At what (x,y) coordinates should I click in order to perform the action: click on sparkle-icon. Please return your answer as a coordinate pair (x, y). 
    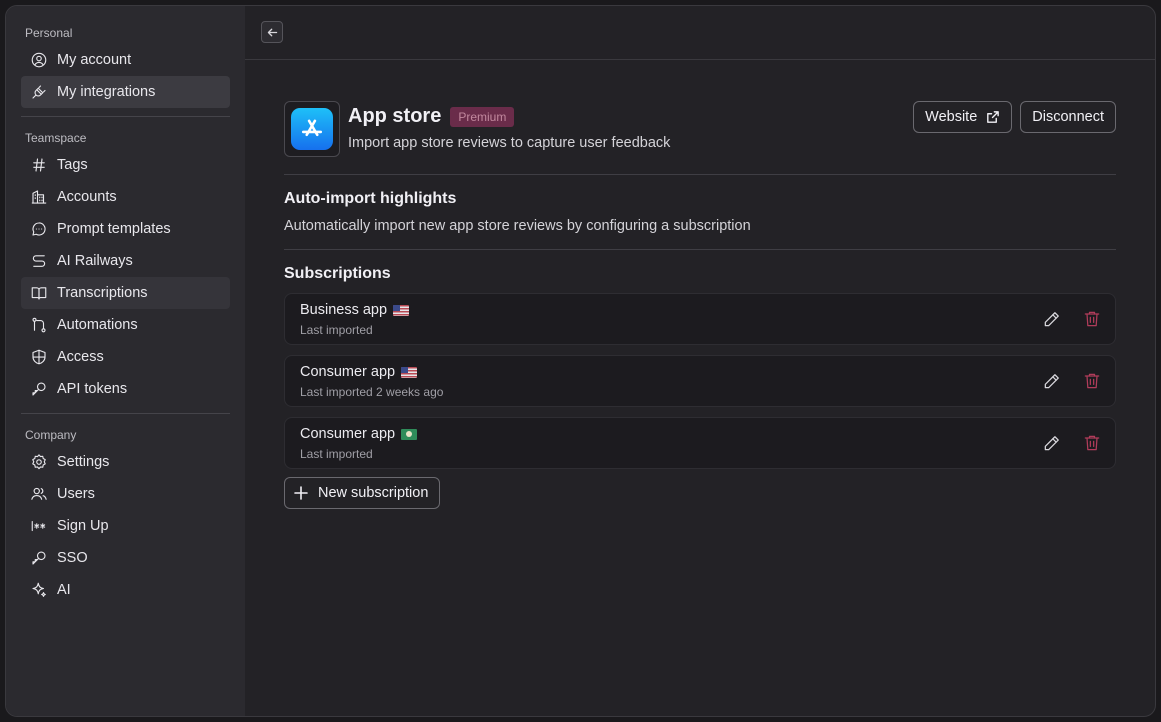
    Looking at the image, I should click on (39, 590).